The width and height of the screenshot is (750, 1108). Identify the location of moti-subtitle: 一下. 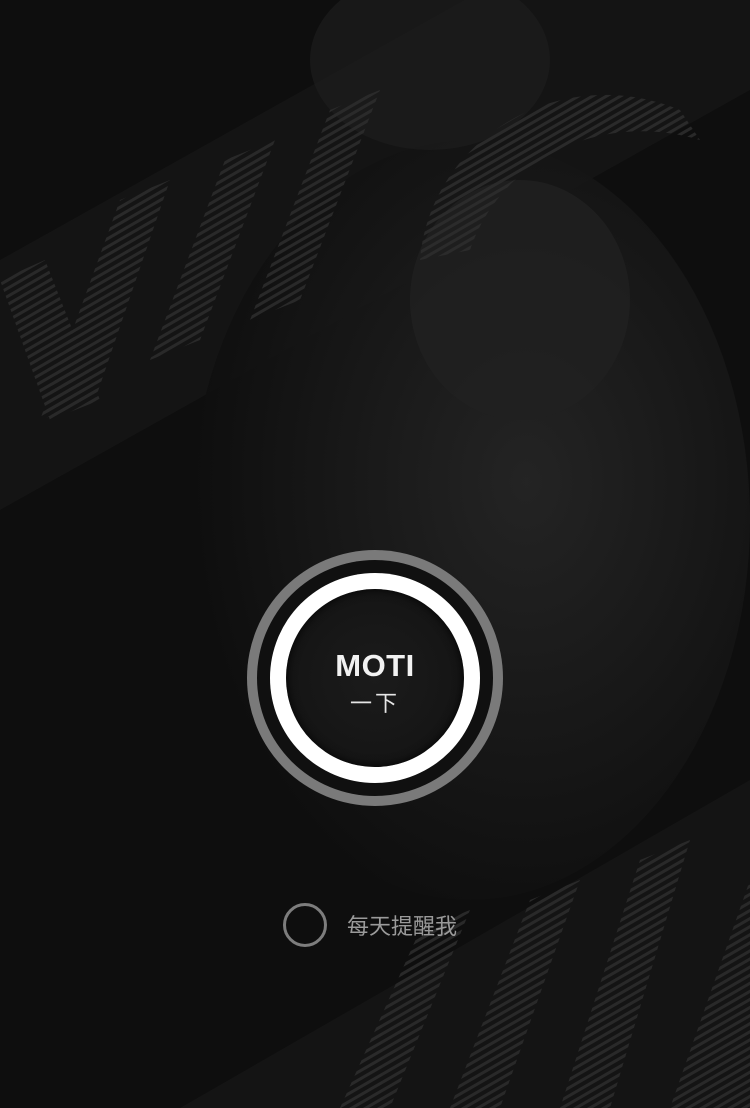
(374, 704).